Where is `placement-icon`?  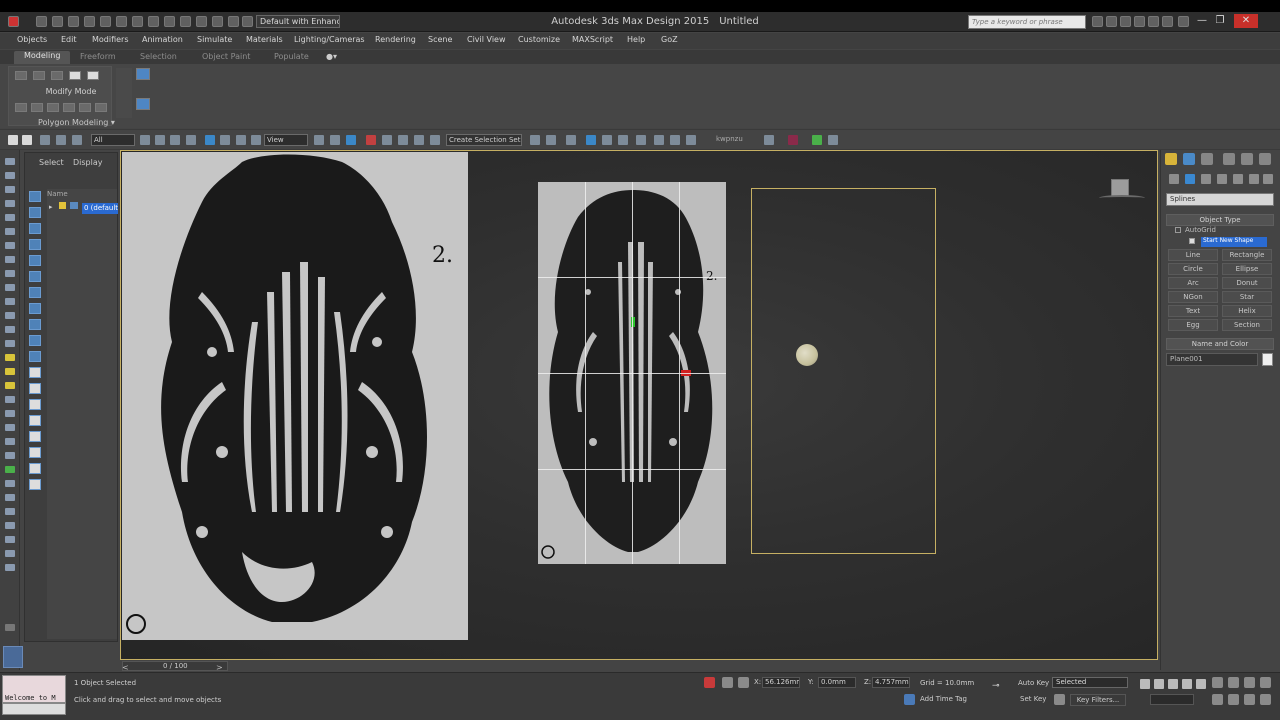
placement-icon is located at coordinates (256, 140).